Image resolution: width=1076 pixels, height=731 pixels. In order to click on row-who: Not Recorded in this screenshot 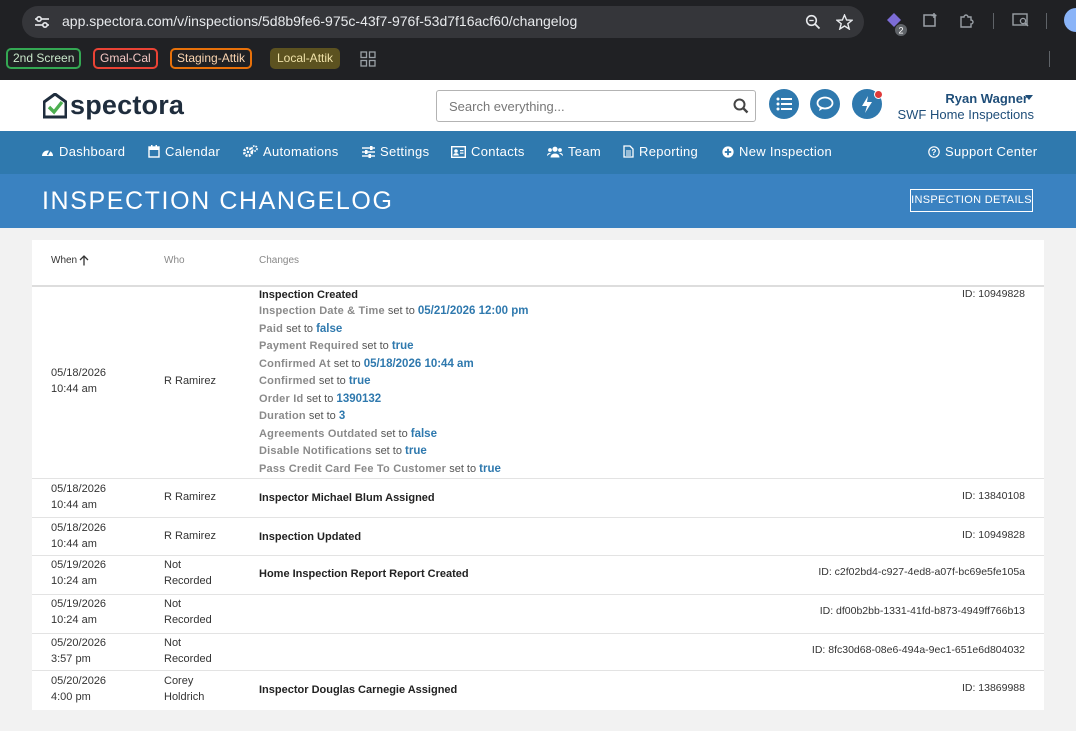, I will do `click(188, 573)`.